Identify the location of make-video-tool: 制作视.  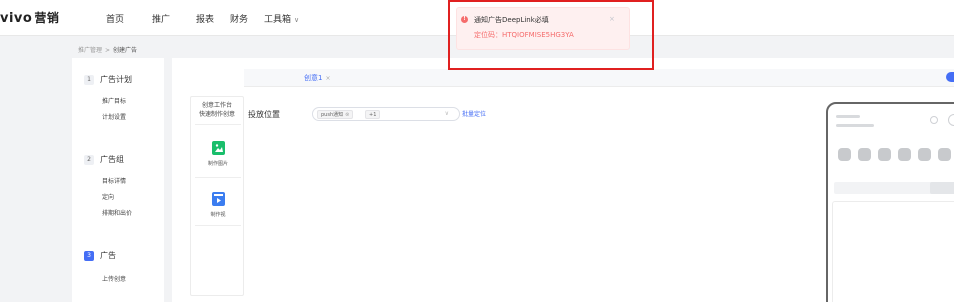
(218, 205).